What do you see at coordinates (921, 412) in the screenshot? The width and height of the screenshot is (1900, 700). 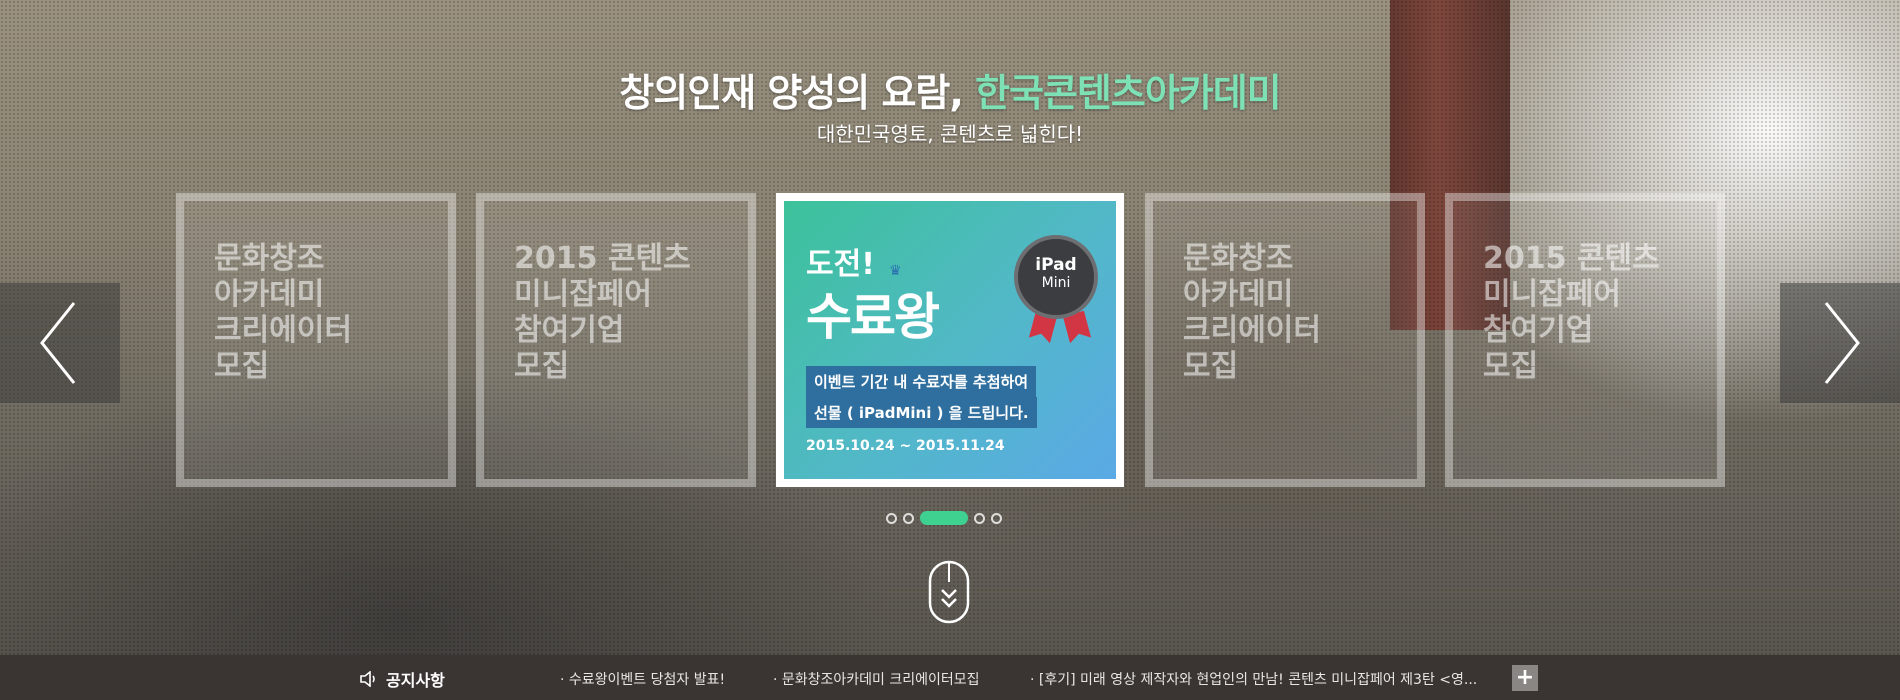 I see `event-gift: 선물 ( iPadMini ) 을 드립니다.` at bounding box center [921, 412].